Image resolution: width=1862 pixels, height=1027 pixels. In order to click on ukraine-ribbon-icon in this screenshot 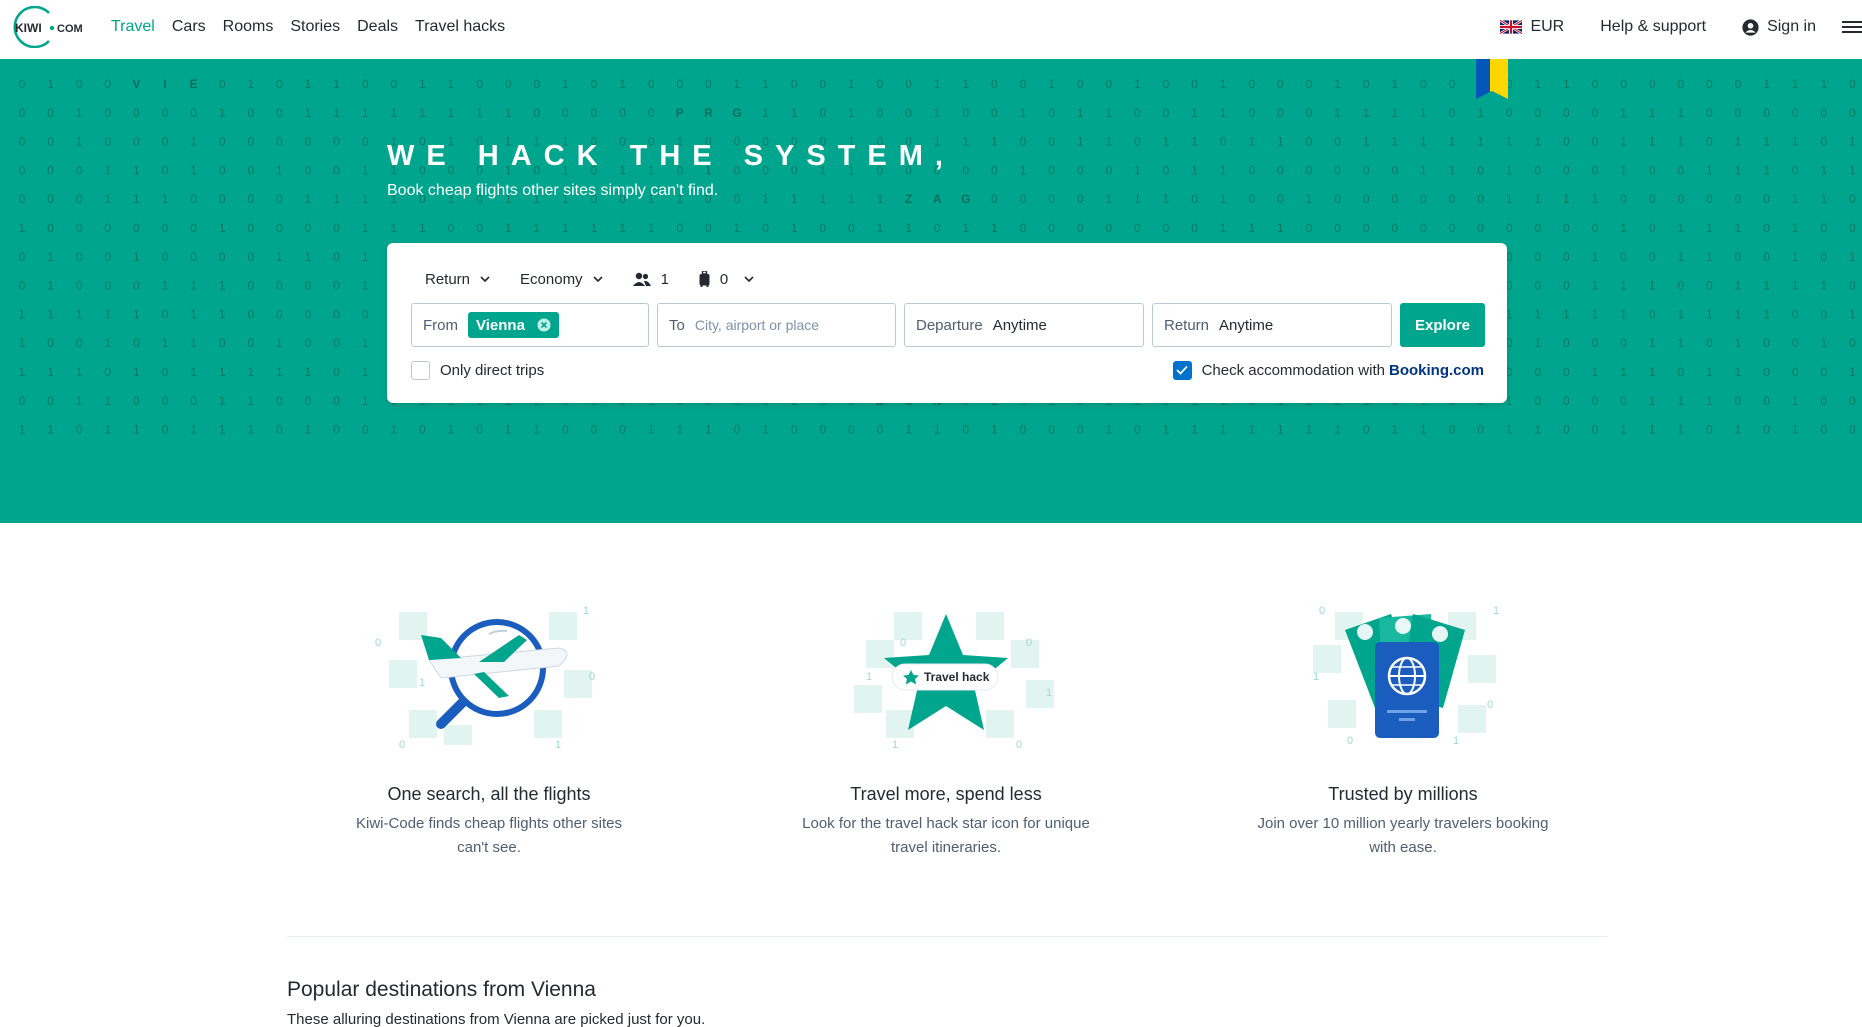, I will do `click(1492, 80)`.